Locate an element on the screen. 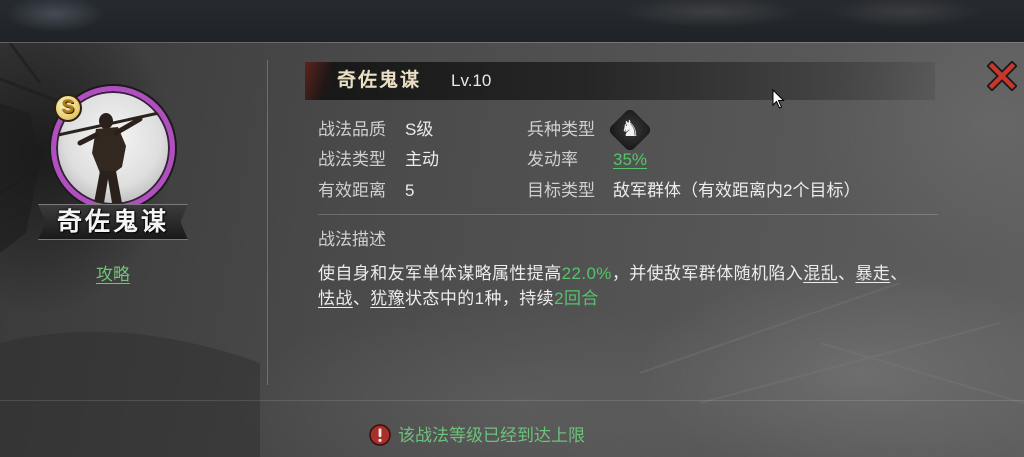 This screenshot has height=457, width=1024. skill-type-label: 战法类型 is located at coordinates (352, 159).